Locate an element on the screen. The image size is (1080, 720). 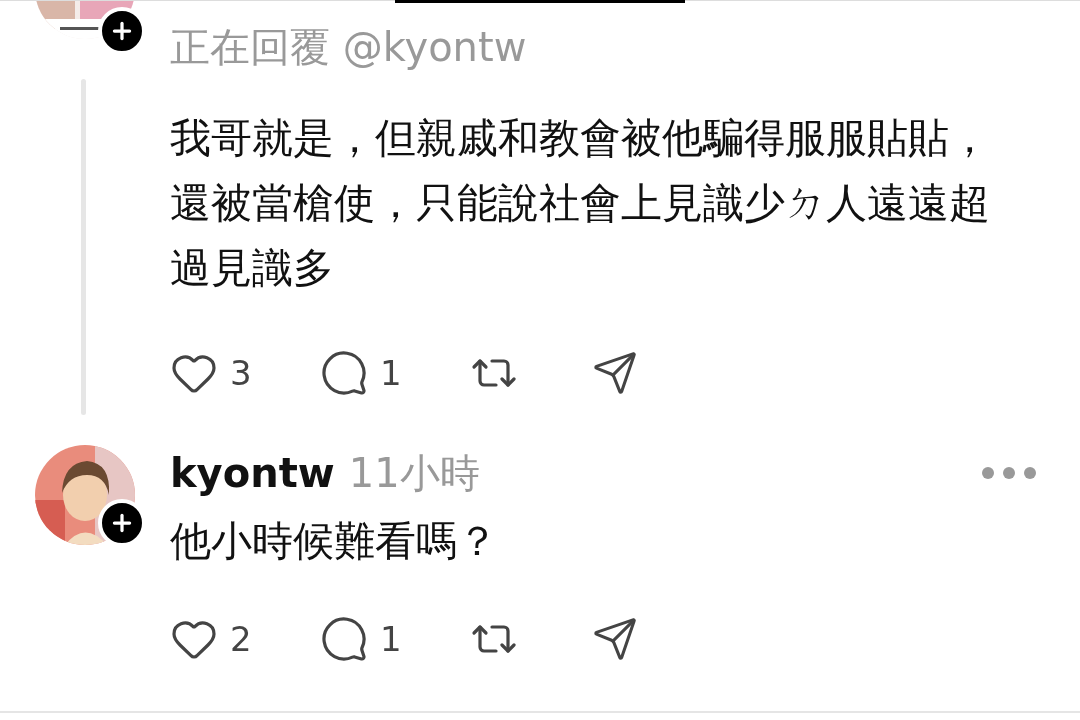
more-icon is located at coordinates (1009, 473).